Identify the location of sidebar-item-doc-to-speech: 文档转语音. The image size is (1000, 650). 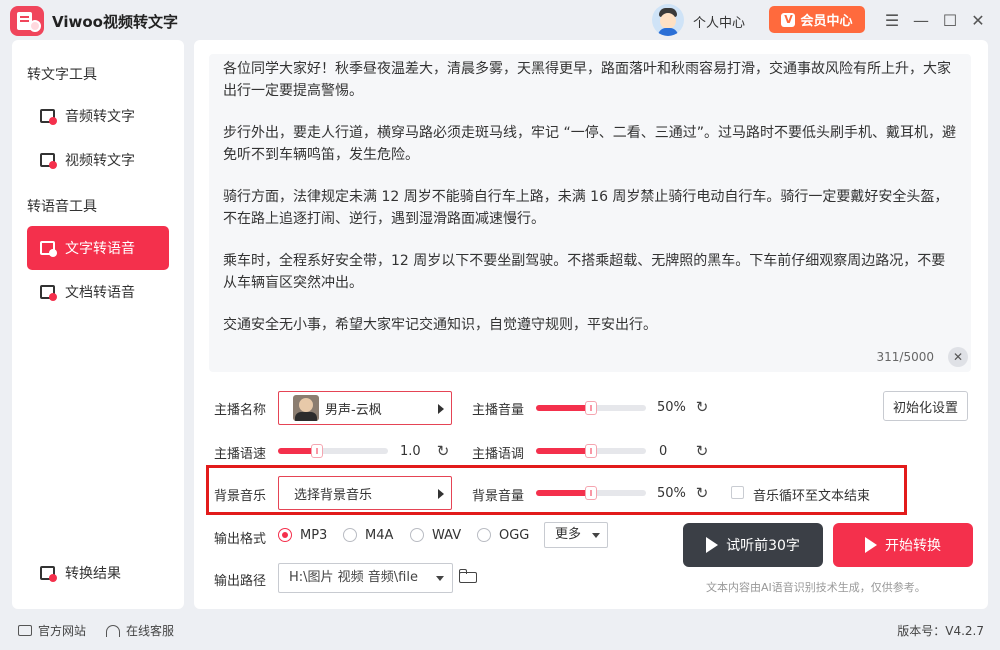
(98, 292).